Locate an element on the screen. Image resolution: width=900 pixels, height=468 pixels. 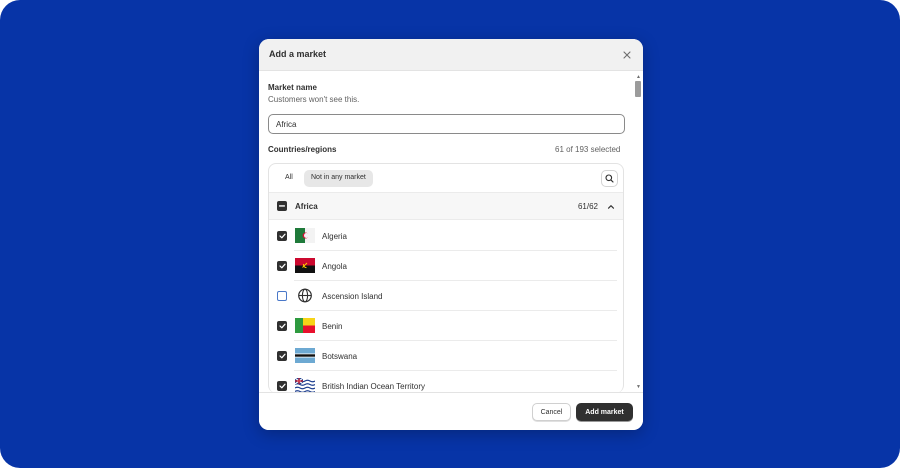
modal-header: Add a market is located at coordinates (451, 55).